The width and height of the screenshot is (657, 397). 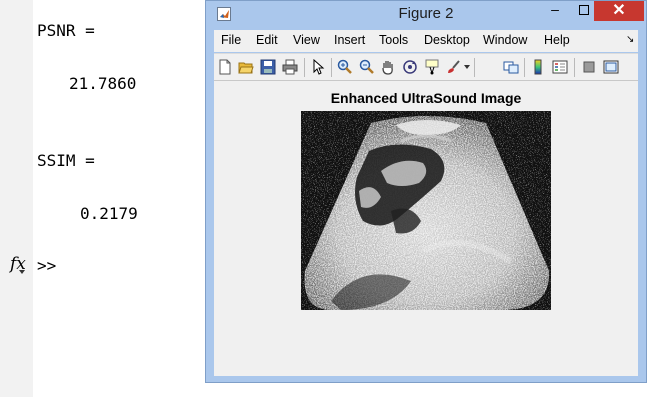 I want to click on dock-arrow-icon: ↘, so click(x=630, y=39).